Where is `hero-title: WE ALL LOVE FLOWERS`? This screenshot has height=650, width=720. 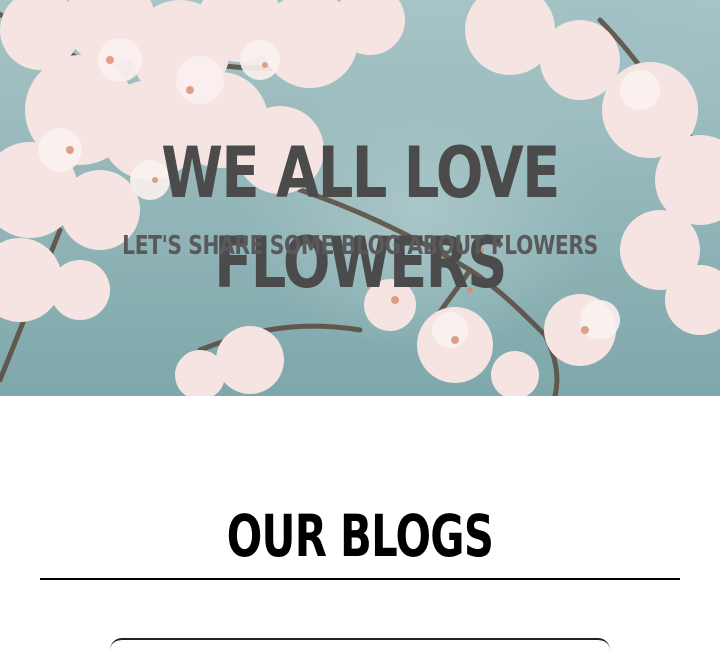
hero-title: WE ALL LOVE FLOWERS is located at coordinates (360, 218).